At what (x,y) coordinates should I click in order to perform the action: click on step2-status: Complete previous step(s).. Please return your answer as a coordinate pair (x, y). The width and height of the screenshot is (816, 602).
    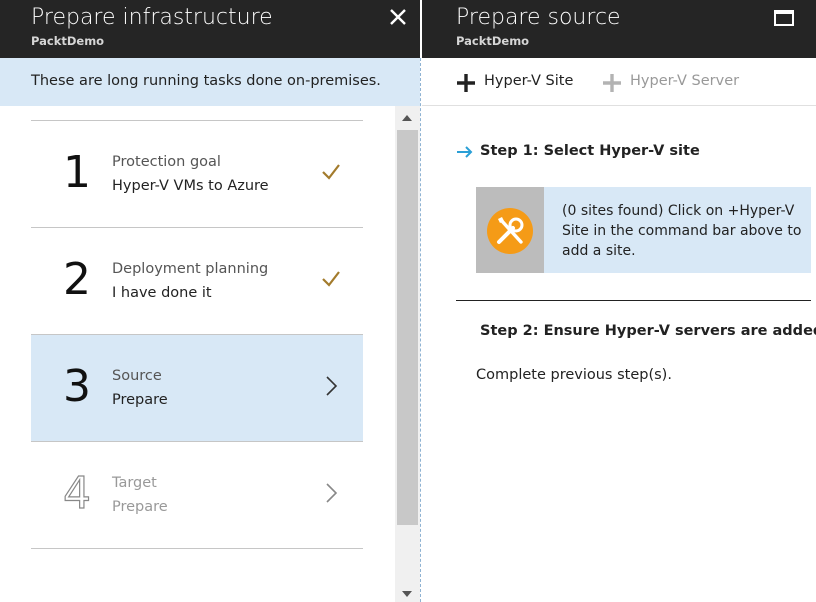
    Looking at the image, I should click on (574, 375).